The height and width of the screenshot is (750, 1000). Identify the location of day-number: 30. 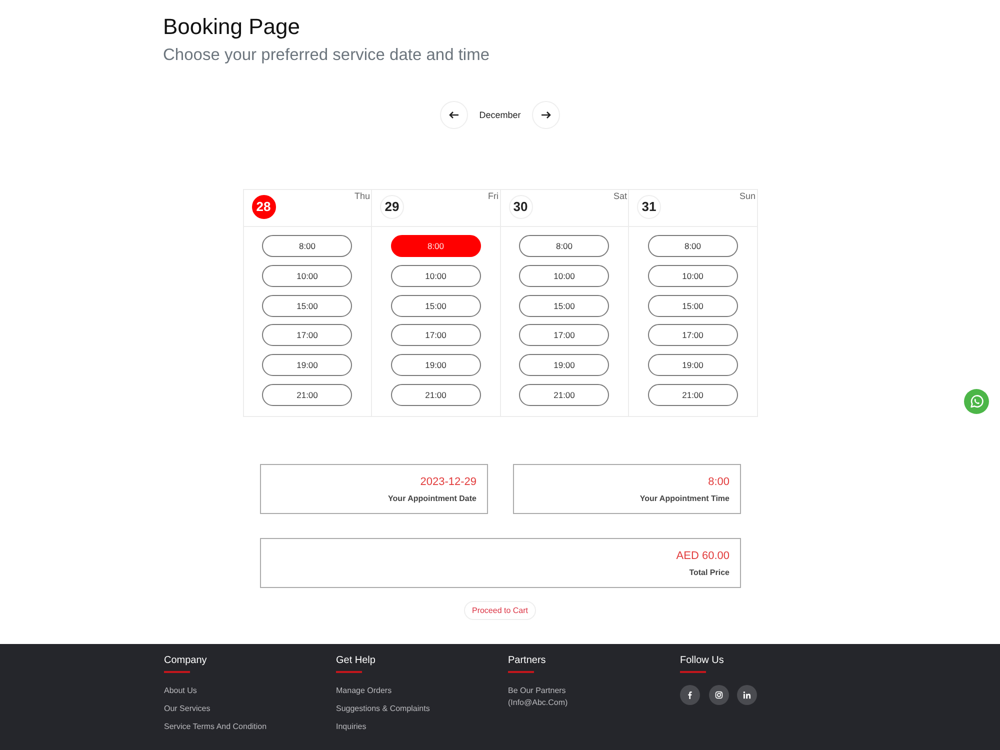
(520, 207).